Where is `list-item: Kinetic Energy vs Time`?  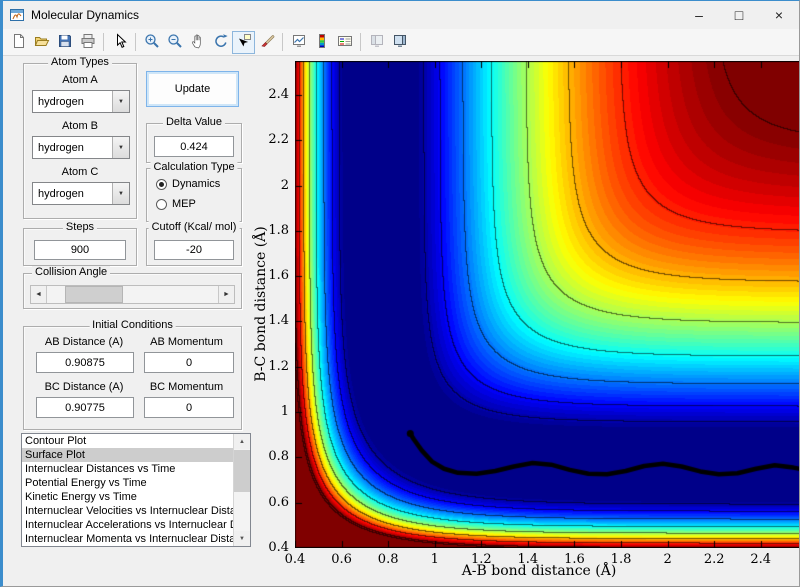
list-item: Kinetic Energy vs Time is located at coordinates (127, 497).